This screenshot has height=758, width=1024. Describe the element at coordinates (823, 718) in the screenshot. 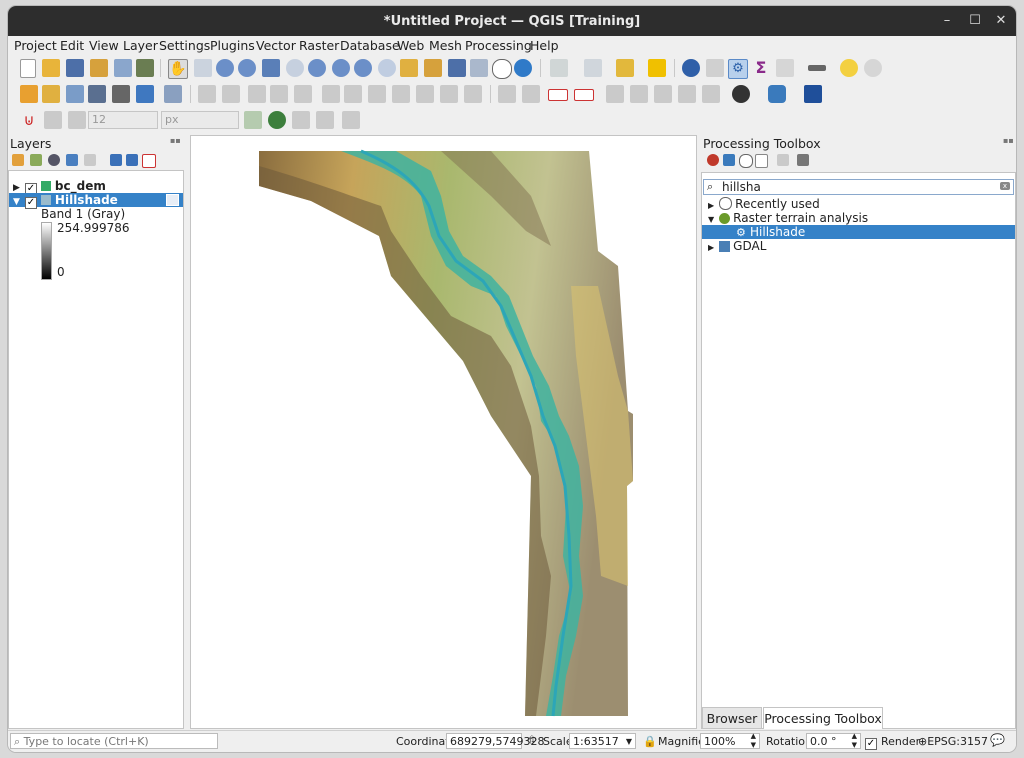

I see `tab-processing-toolbox: Processing Toolbox` at that location.